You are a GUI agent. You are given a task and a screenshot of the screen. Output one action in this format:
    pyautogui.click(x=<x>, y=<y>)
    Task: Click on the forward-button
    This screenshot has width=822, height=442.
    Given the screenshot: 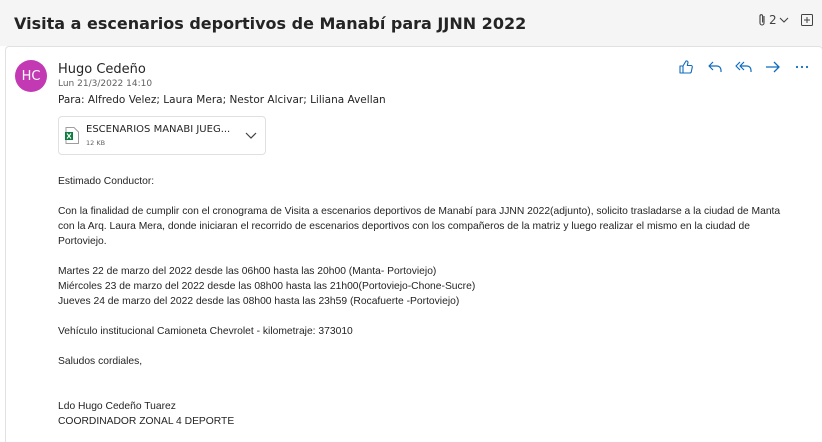 What is the action you would take?
    pyautogui.click(x=772, y=67)
    